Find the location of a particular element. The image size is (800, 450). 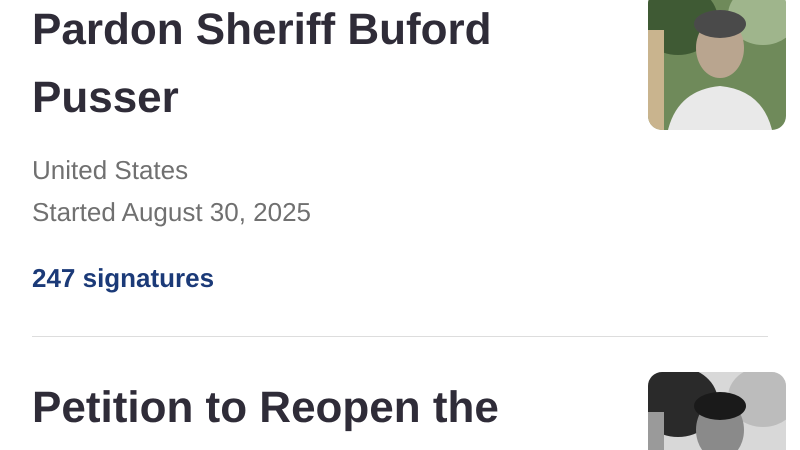

location-text: United States is located at coordinates (111, 170).